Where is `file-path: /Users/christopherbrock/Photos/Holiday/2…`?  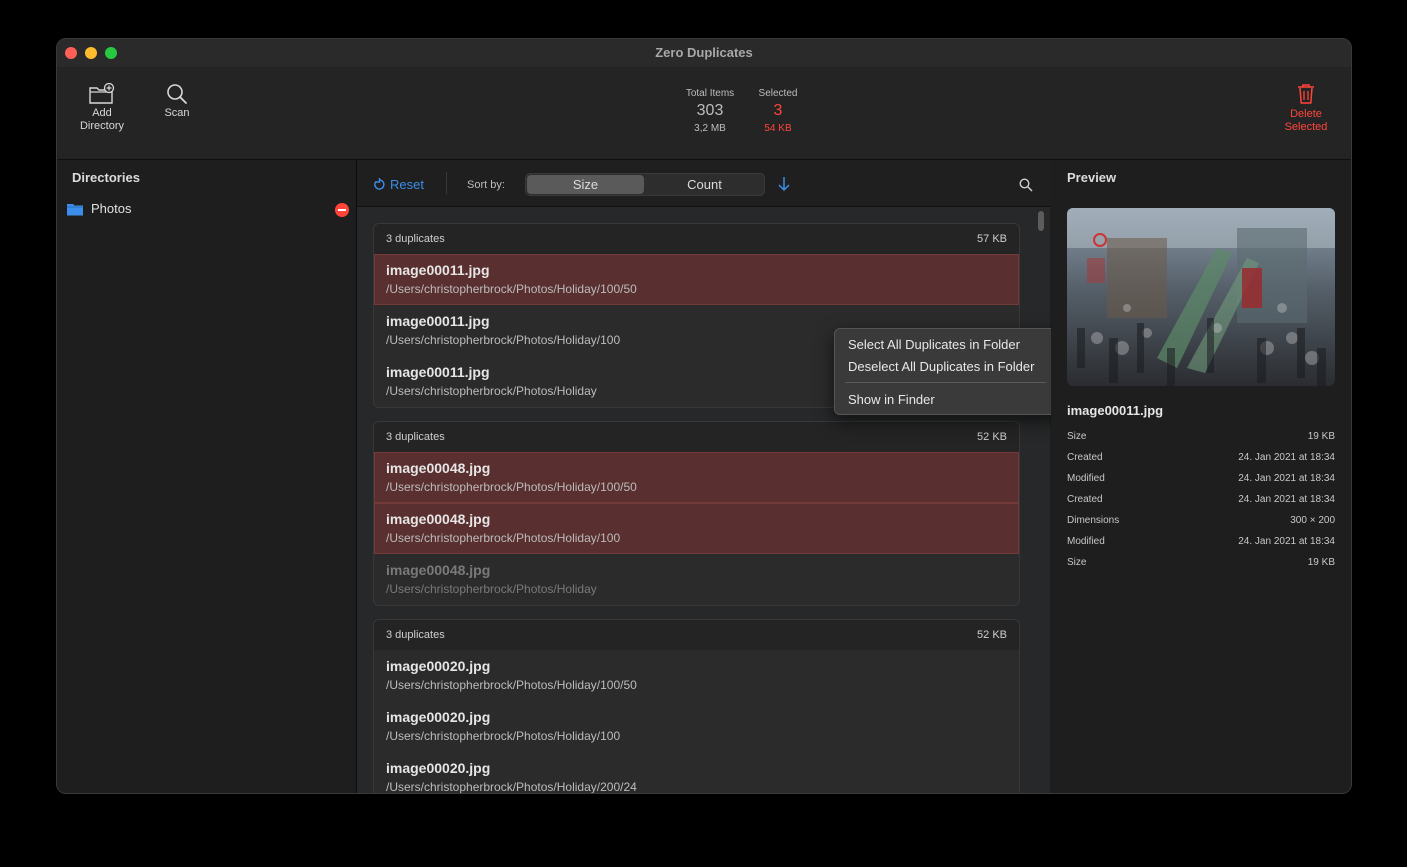 file-path: /Users/christopherbrock/Photos/Holiday/2… is located at coordinates (511, 786).